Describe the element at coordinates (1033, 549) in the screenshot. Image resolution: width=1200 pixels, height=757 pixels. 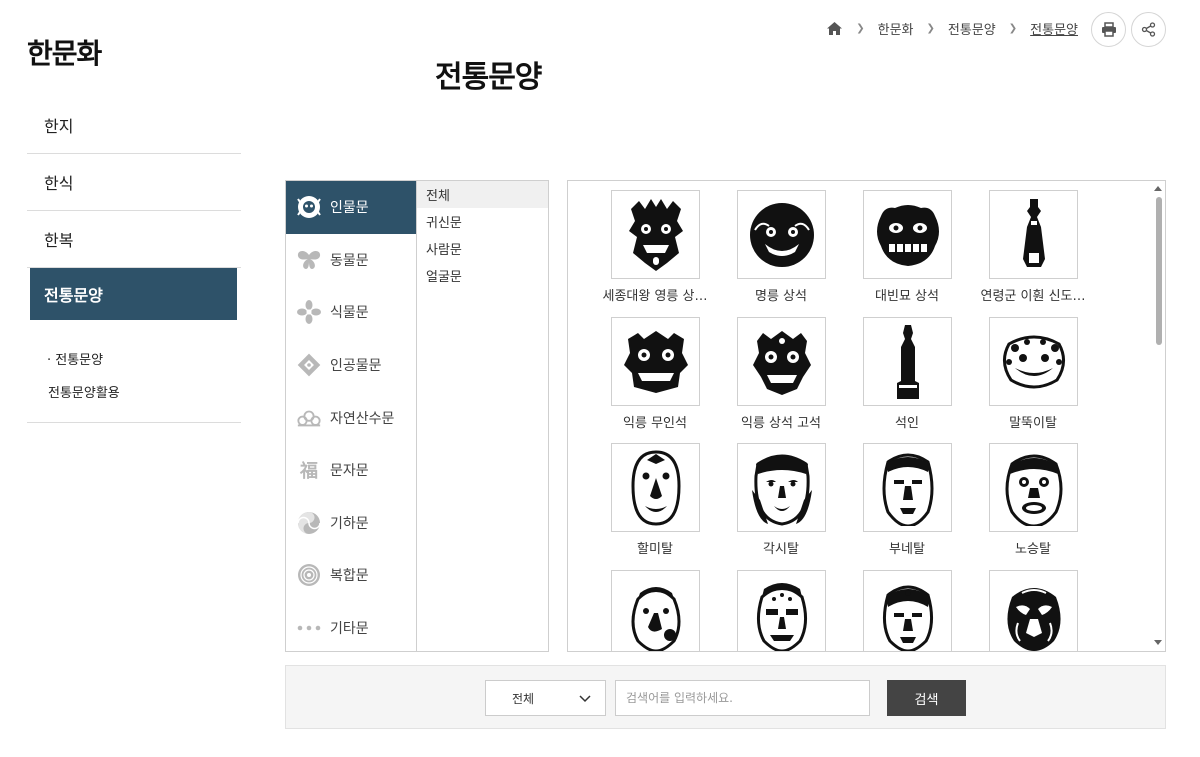
I see `pattern-label: 노승탈` at that location.